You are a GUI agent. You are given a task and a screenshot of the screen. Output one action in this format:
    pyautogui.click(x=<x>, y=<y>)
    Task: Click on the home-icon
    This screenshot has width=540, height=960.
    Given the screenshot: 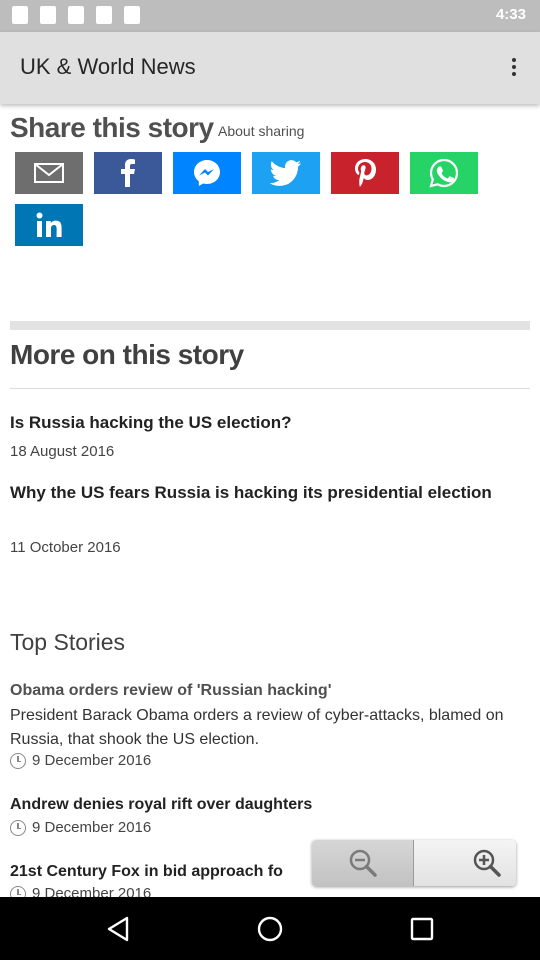 What is the action you would take?
    pyautogui.click(x=270, y=929)
    